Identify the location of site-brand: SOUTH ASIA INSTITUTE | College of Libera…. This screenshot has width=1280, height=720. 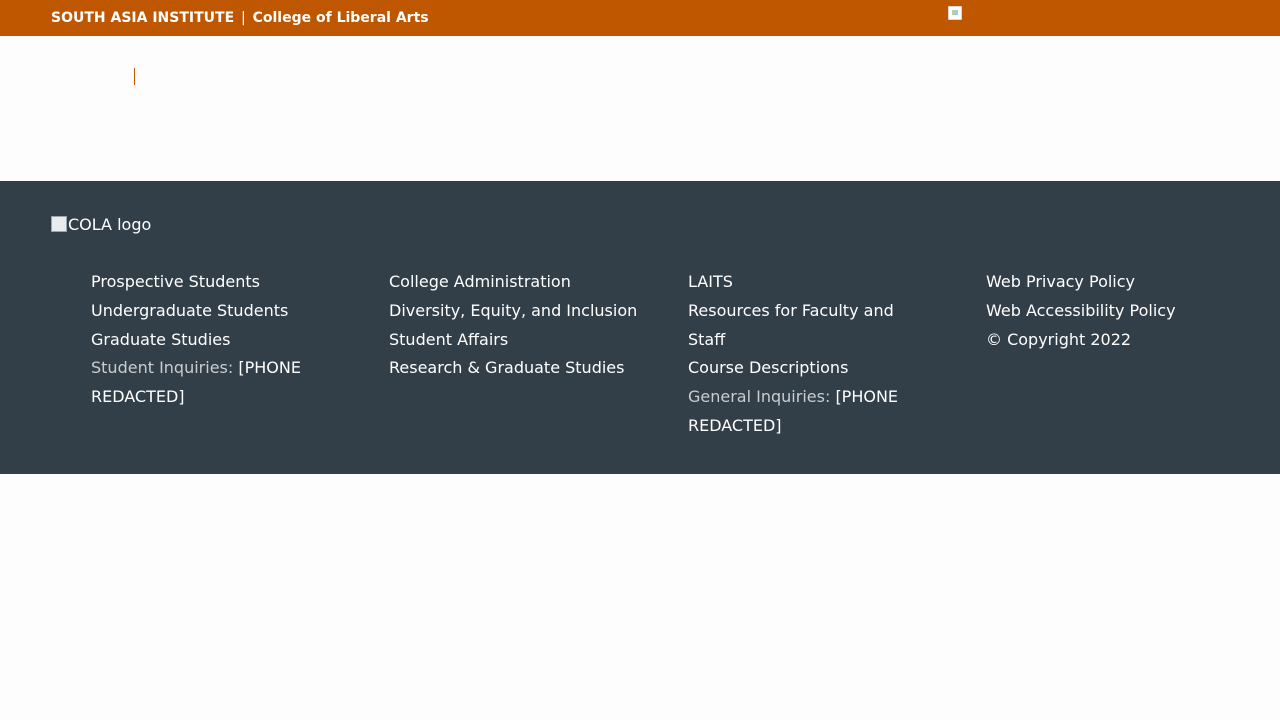
(240, 18).